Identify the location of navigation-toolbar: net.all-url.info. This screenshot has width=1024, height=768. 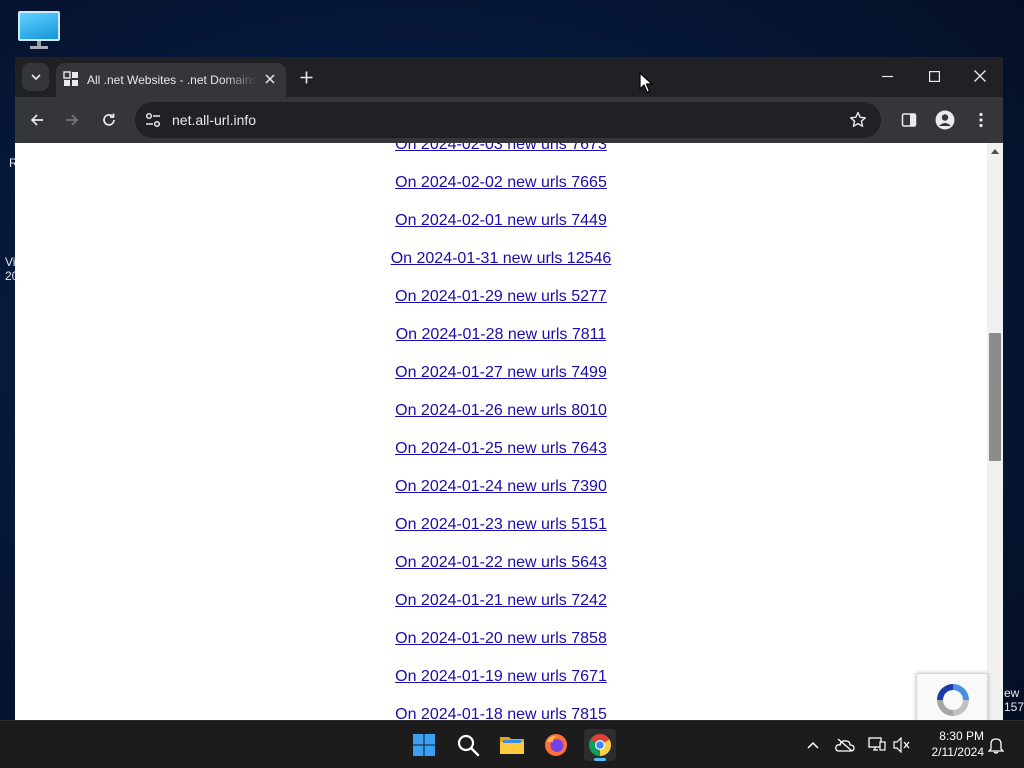
(509, 120).